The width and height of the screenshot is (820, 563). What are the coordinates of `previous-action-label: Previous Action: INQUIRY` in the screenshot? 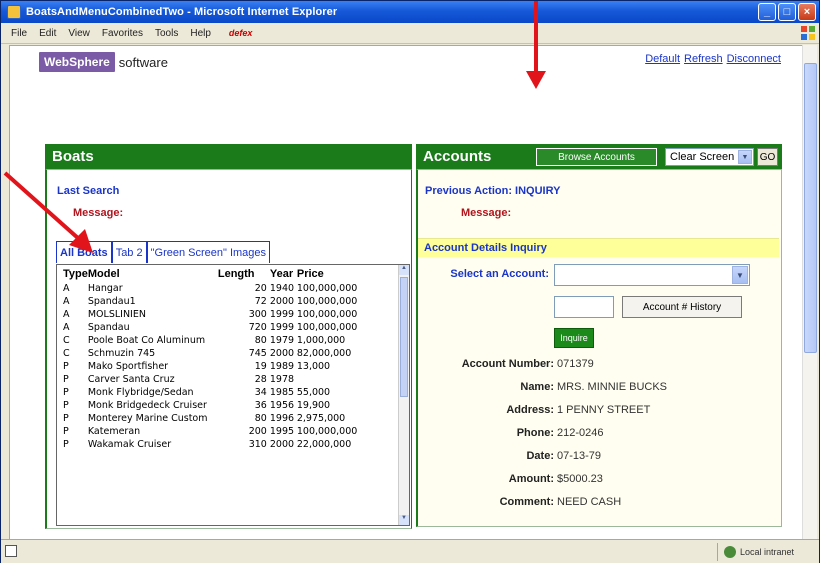 It's located at (493, 191).